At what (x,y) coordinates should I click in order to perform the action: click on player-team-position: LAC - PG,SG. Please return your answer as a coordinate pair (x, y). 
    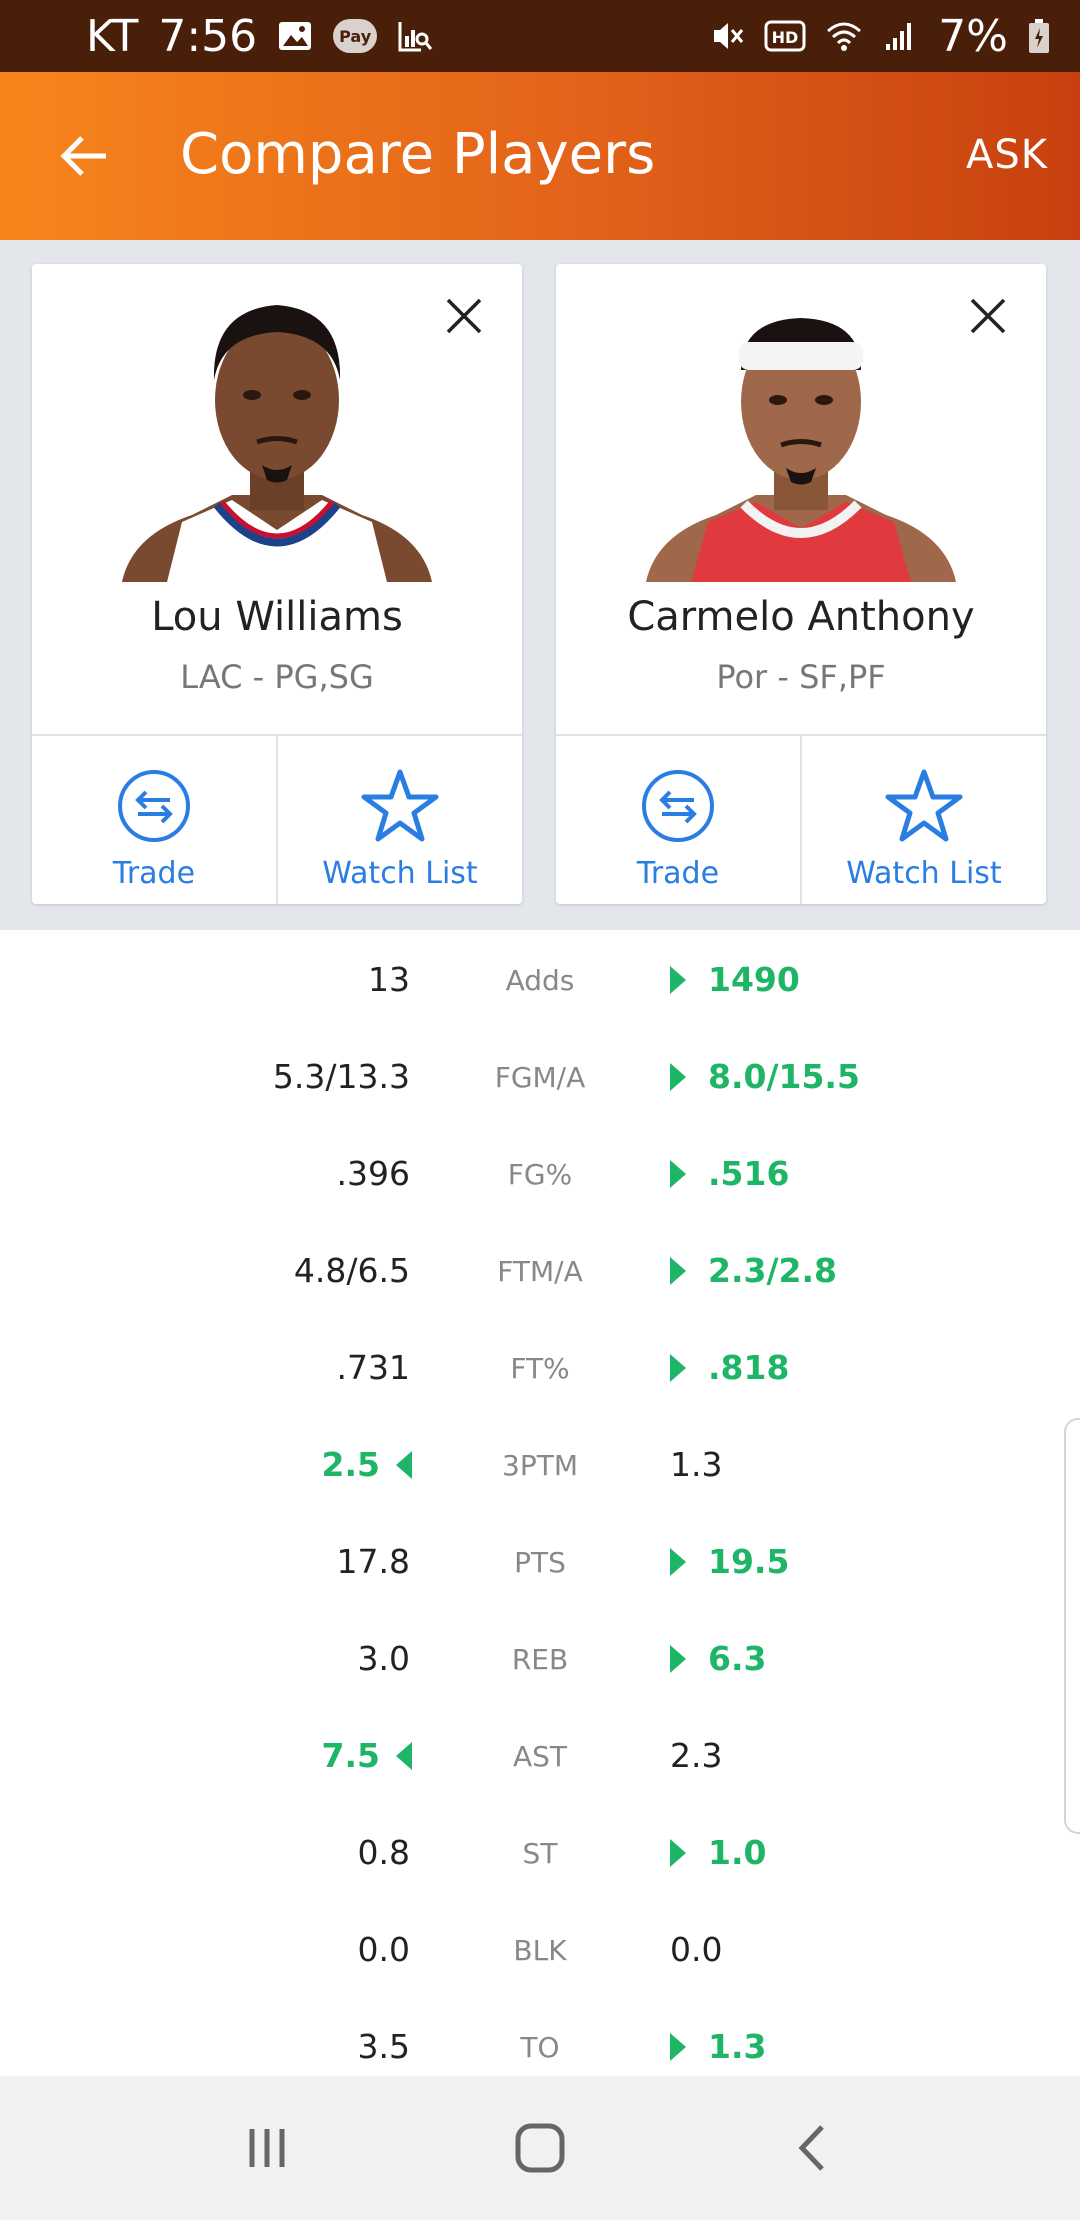
    Looking at the image, I should click on (277, 677).